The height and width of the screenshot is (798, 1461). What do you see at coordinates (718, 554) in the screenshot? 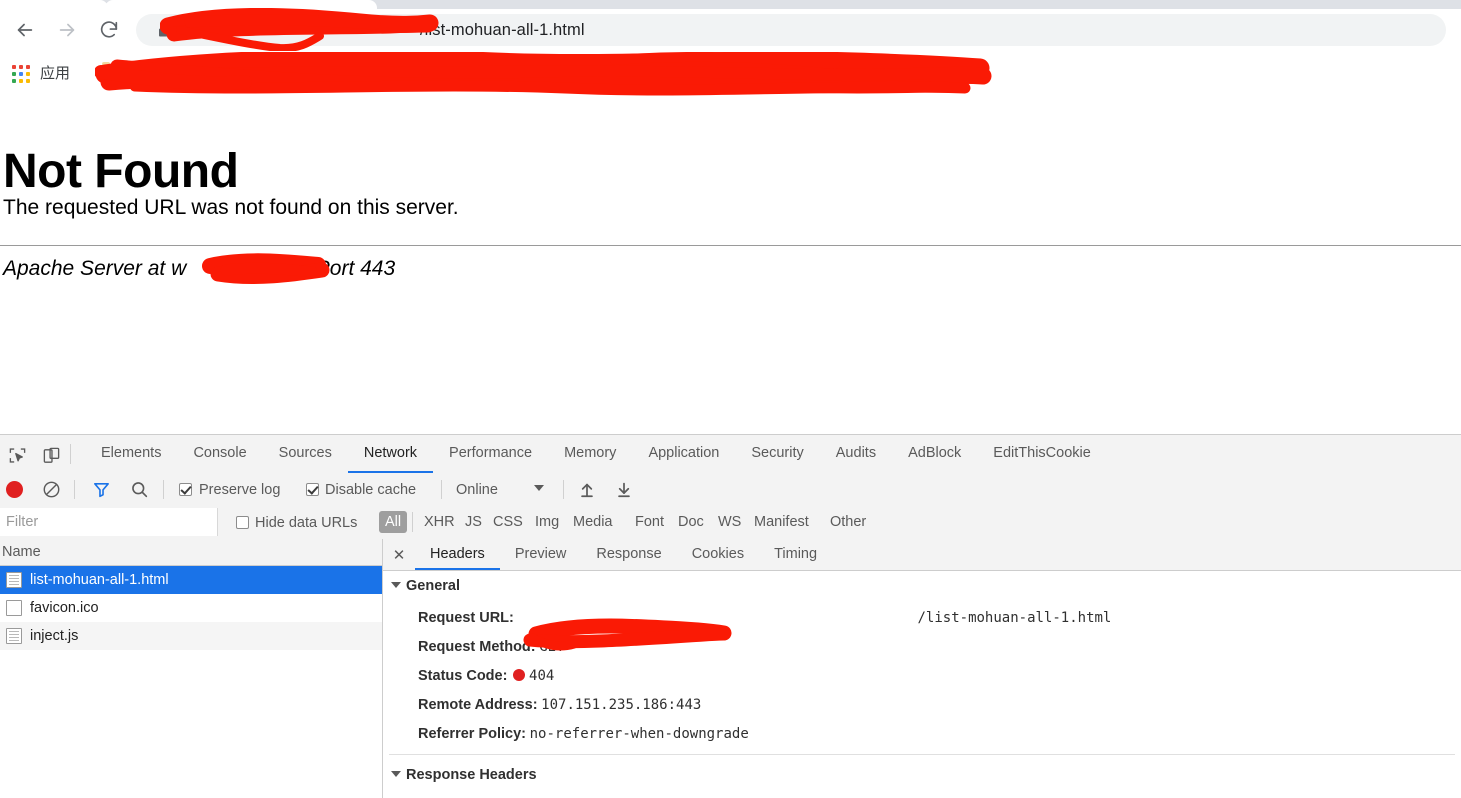
I see `tab-cookies: Cookies` at bounding box center [718, 554].